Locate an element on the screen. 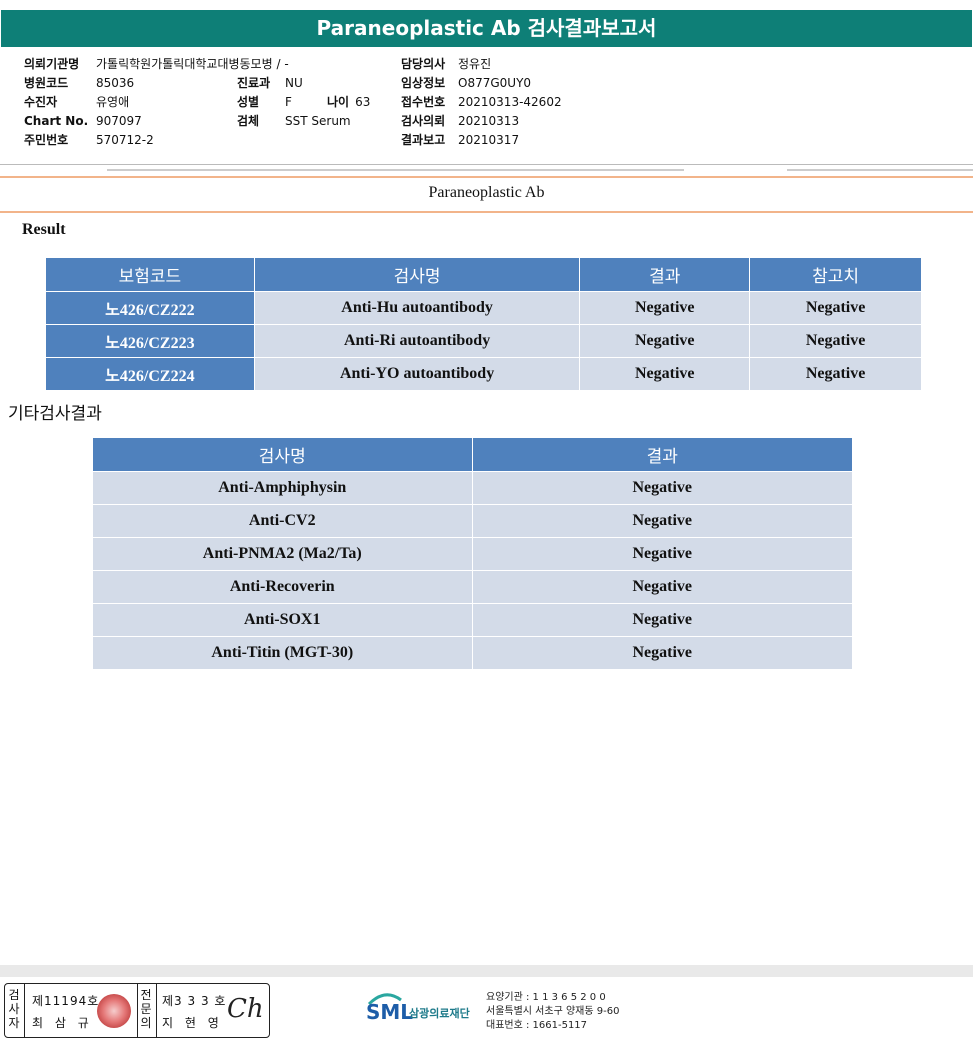 This screenshot has width=973, height=1047. info-value: O877G0UY0 is located at coordinates (495, 83).